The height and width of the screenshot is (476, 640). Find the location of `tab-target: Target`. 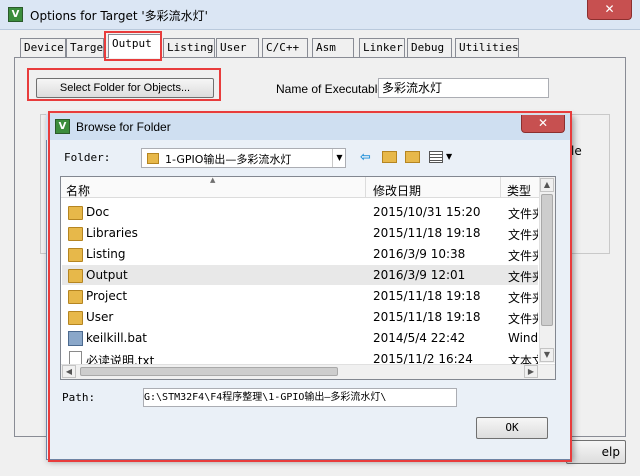

tab-target: Target is located at coordinates (85, 47).